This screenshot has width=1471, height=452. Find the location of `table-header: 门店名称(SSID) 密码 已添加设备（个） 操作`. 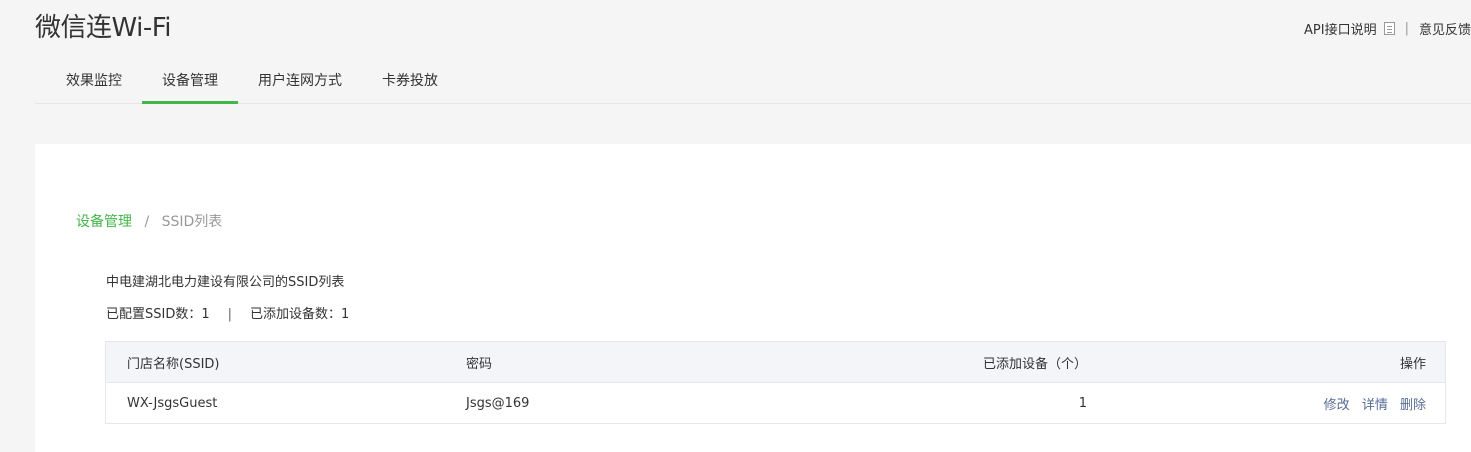

table-header: 门店名称(SSID) 密码 已添加设备（个） 操作 is located at coordinates (775, 362).